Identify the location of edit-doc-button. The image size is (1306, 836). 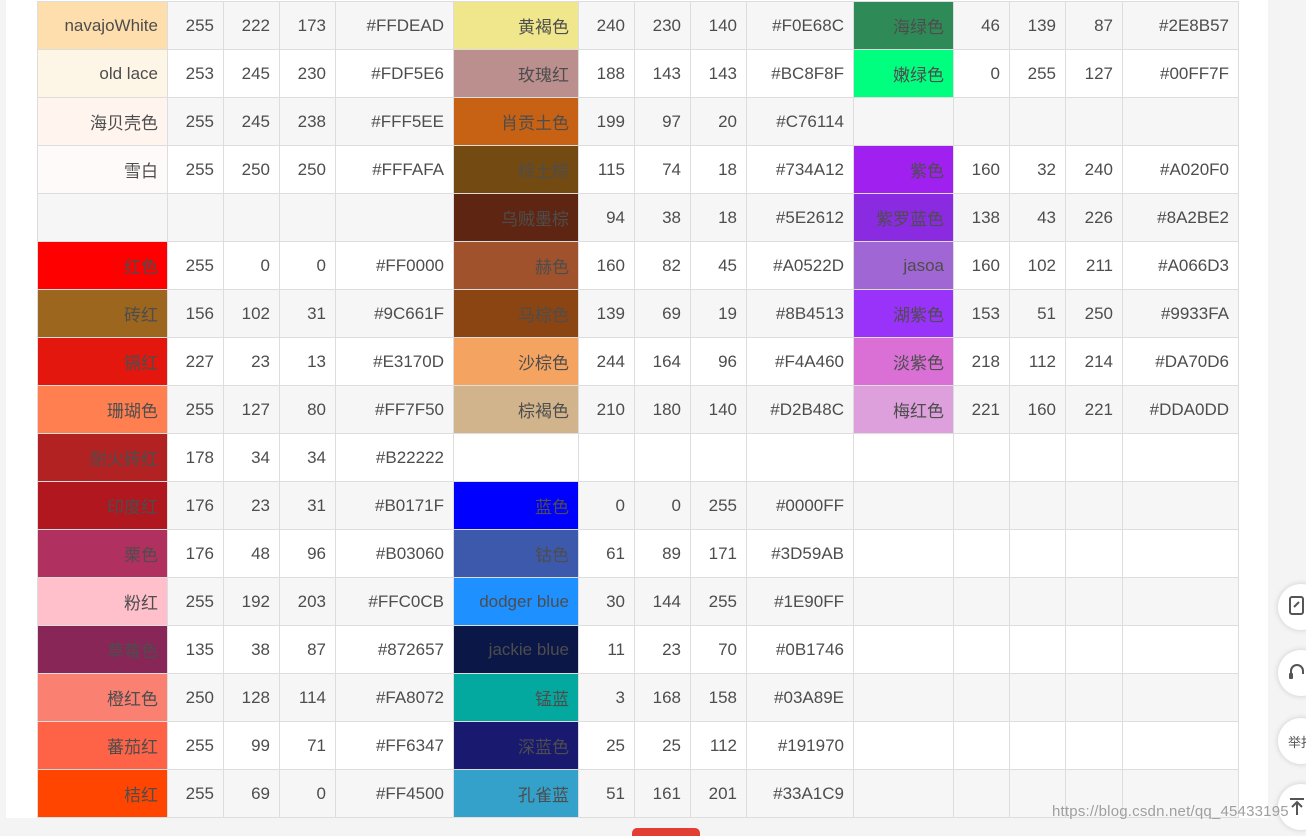
(1292, 607).